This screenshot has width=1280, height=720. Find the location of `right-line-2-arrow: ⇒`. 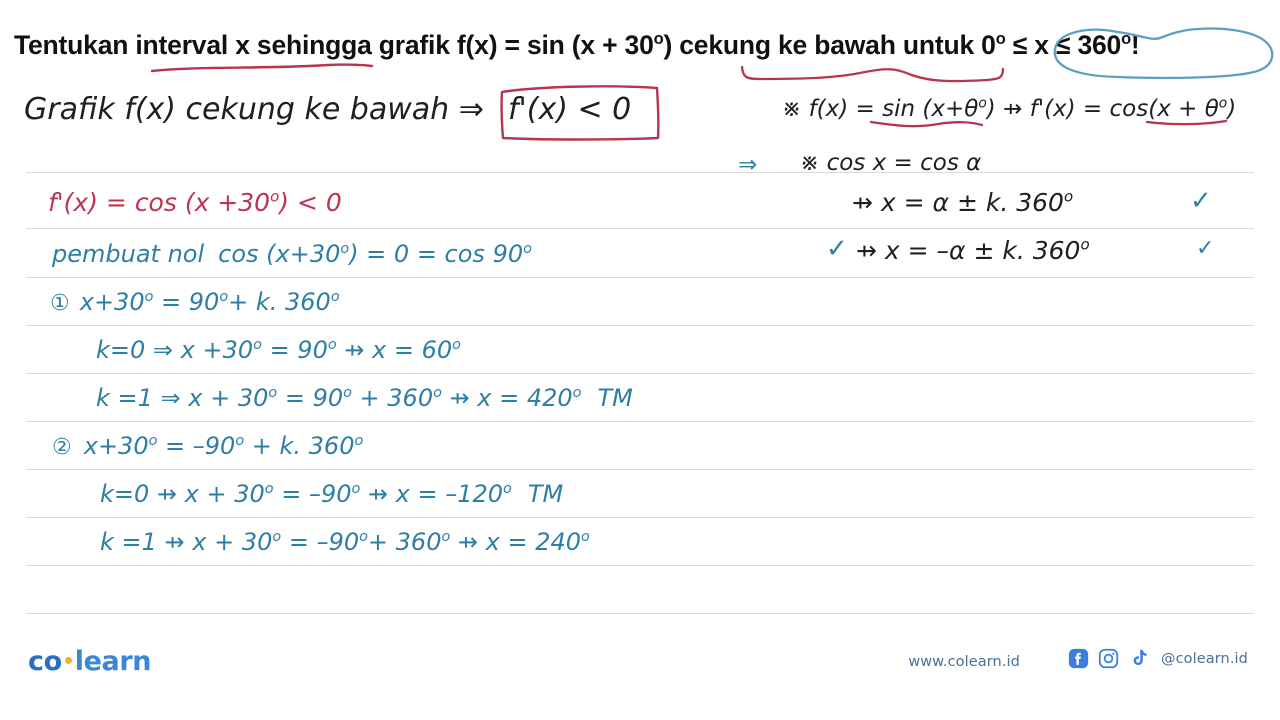

right-line-2-arrow: ⇒ is located at coordinates (748, 165).